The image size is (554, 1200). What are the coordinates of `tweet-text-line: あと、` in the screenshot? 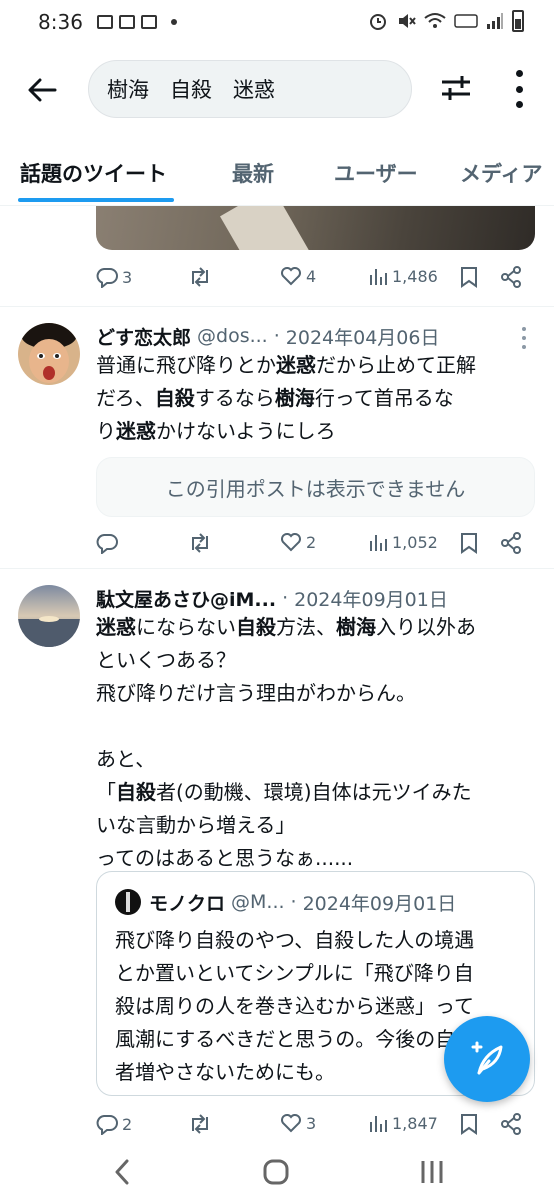 It's located at (126, 759).